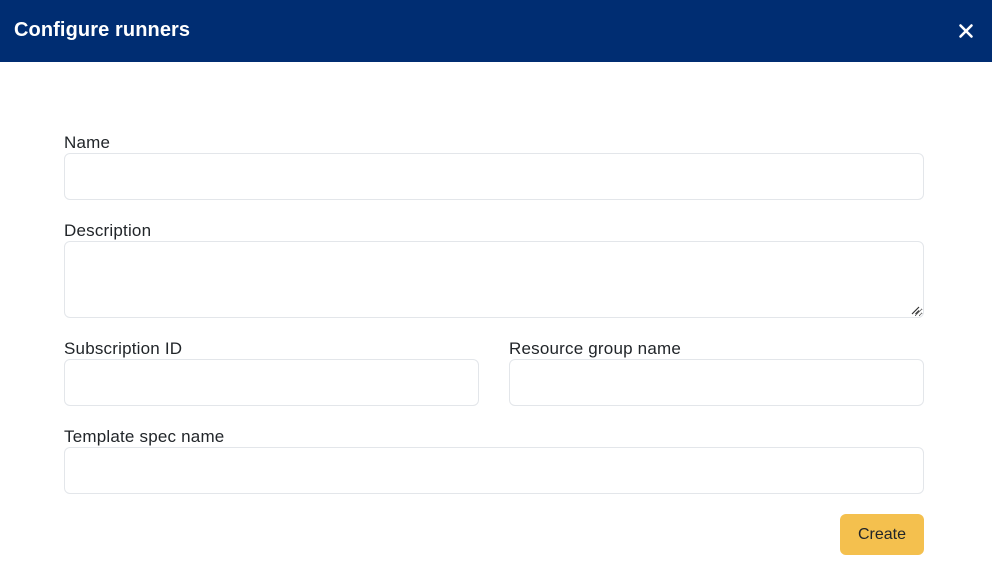 Image resolution: width=992 pixels, height=583 pixels. What do you see at coordinates (123, 348) in the screenshot?
I see `subscription-id-label: Subscription ID` at bounding box center [123, 348].